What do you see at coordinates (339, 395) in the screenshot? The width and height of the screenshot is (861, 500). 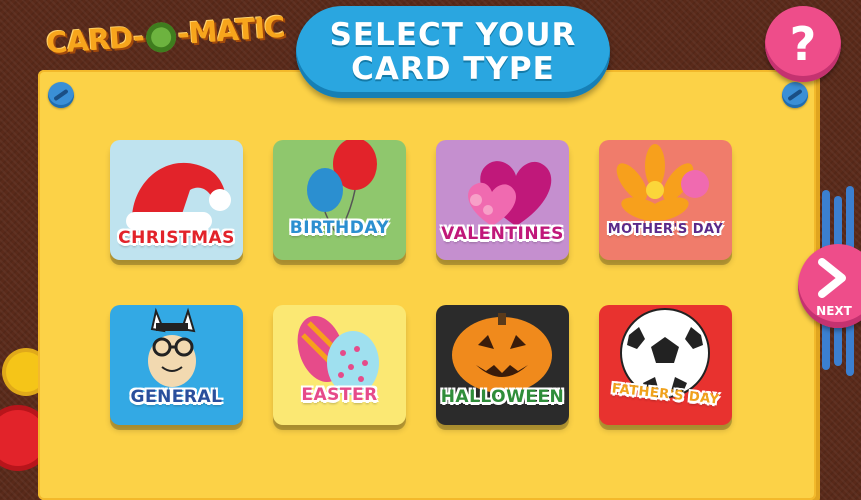 I see `card-label: EASTER` at bounding box center [339, 395].